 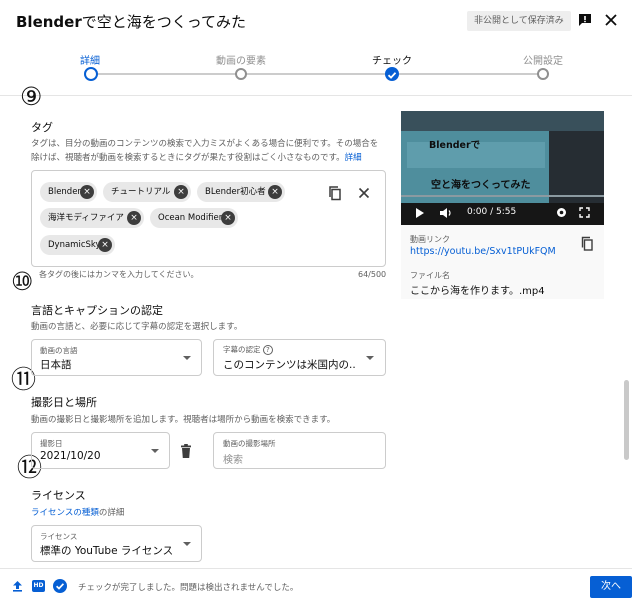 What do you see at coordinates (584, 212) in the screenshot?
I see `fullscreen-icon` at bounding box center [584, 212].